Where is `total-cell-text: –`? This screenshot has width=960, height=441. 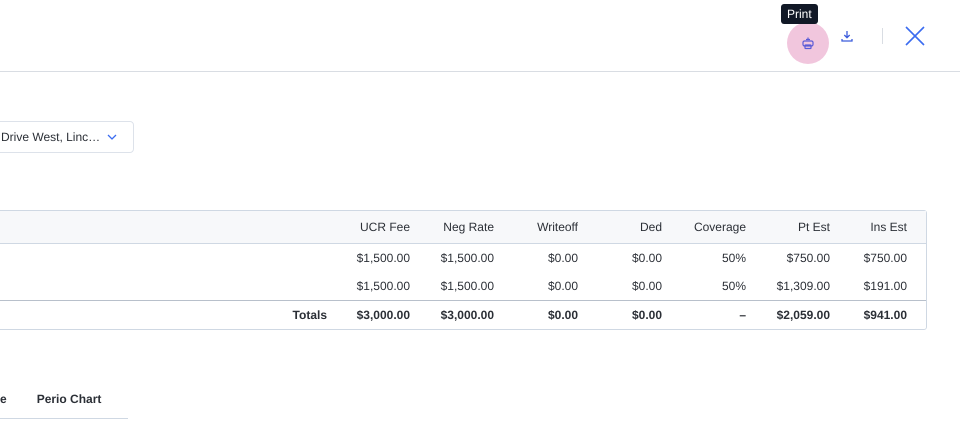 total-cell-text: – is located at coordinates (742, 315).